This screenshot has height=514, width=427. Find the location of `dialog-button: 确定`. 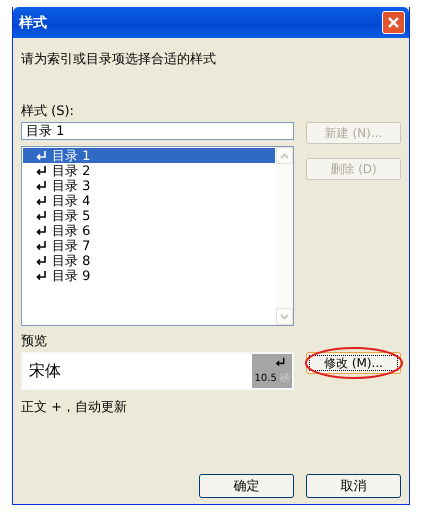

dialog-button: 确定 is located at coordinates (246, 486).